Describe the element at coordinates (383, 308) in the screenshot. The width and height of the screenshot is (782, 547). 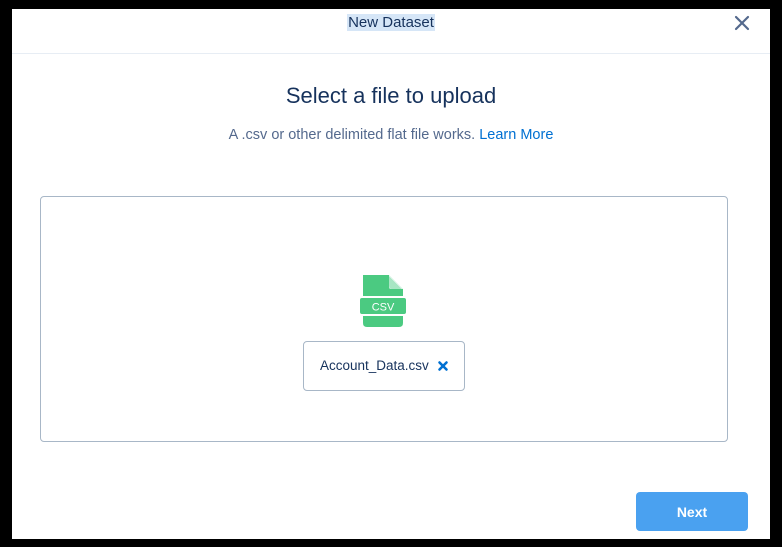
I see `csv-icon-label: CSV` at that location.